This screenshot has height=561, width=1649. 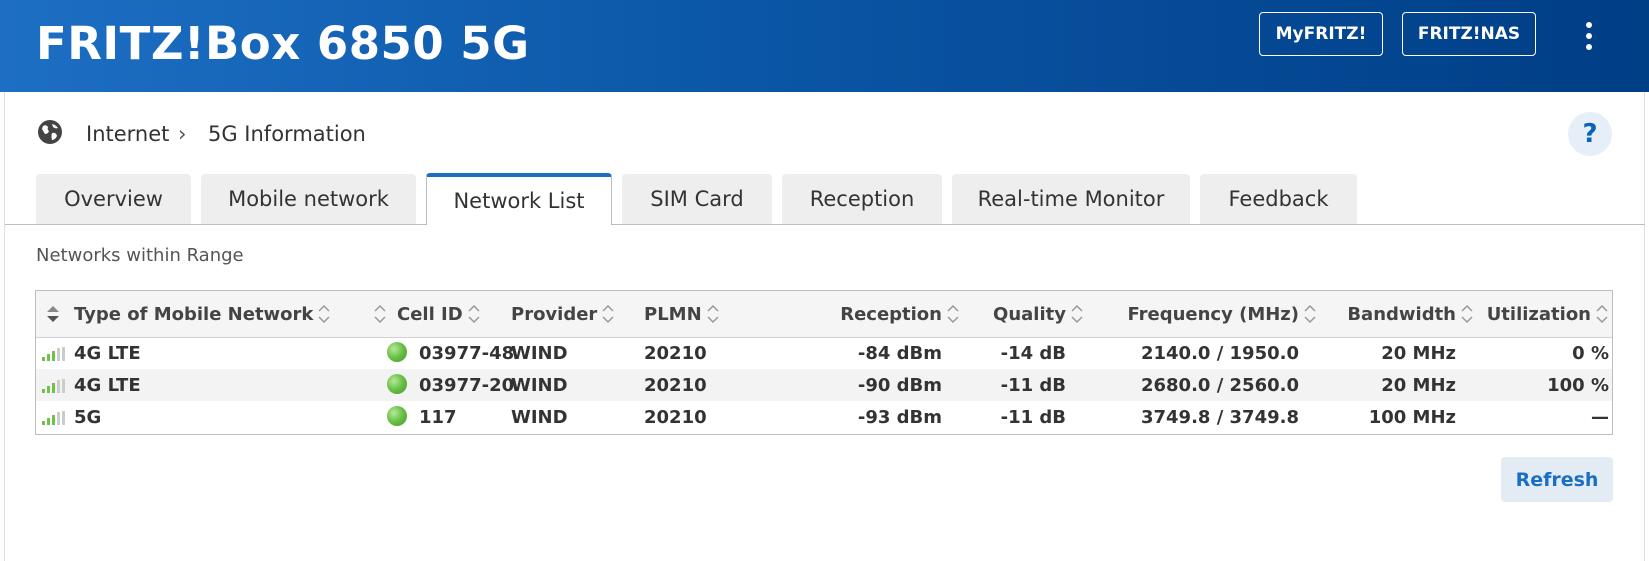 I want to click on tab-reception: Reception, so click(x=862, y=199).